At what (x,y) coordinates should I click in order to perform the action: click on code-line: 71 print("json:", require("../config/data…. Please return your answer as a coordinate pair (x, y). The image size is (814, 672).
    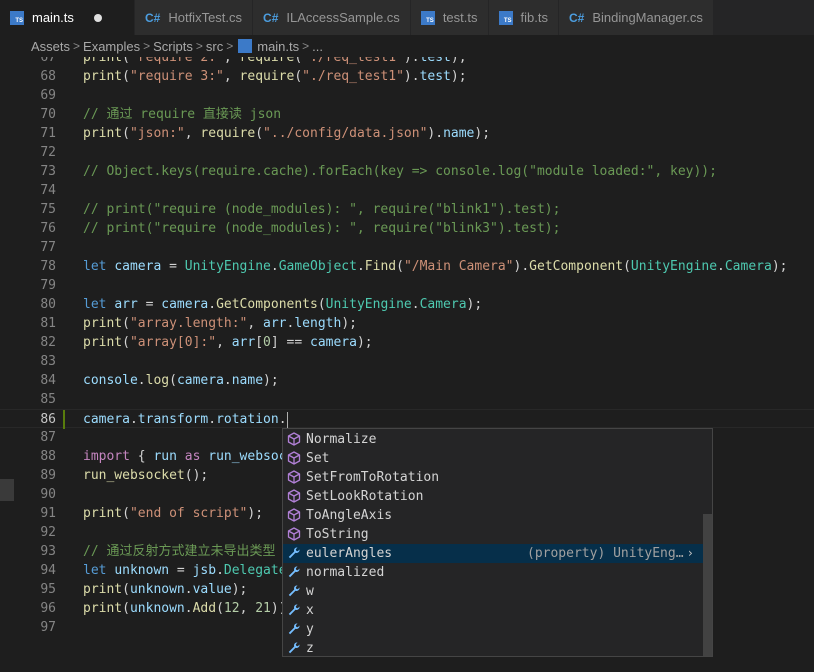
    Looking at the image, I should click on (407, 133).